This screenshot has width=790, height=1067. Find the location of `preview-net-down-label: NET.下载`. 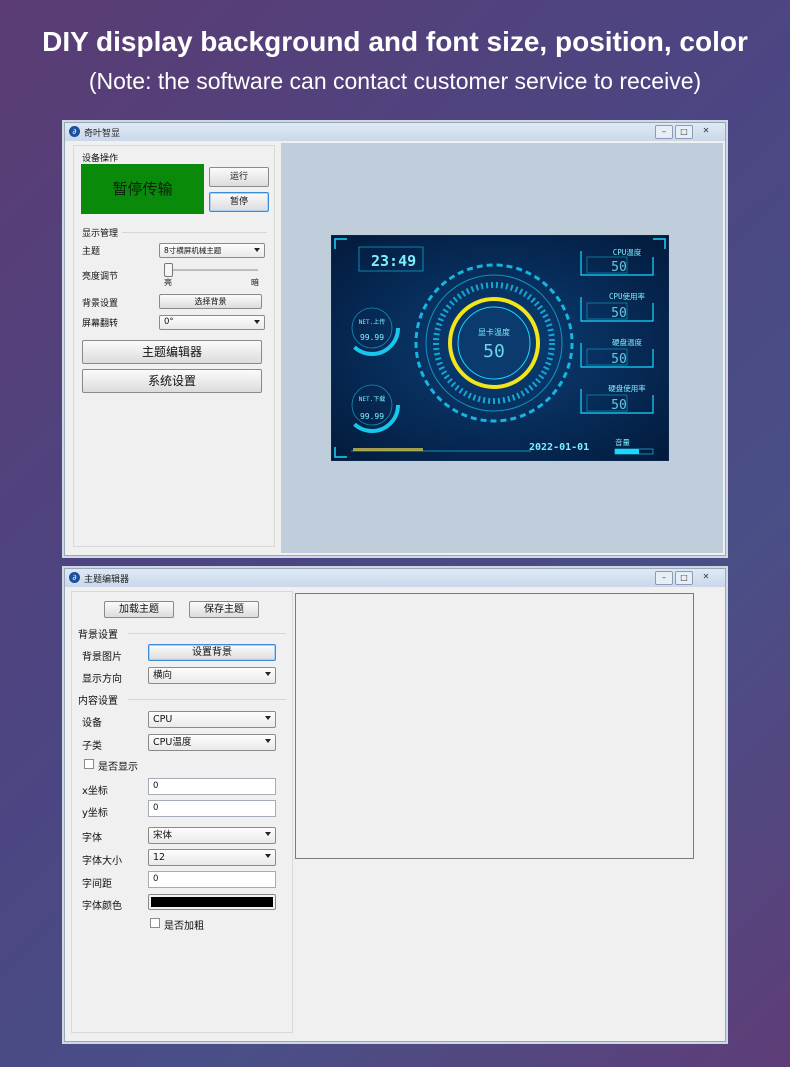

preview-net-down-label: NET.下载 is located at coordinates (372, 399).